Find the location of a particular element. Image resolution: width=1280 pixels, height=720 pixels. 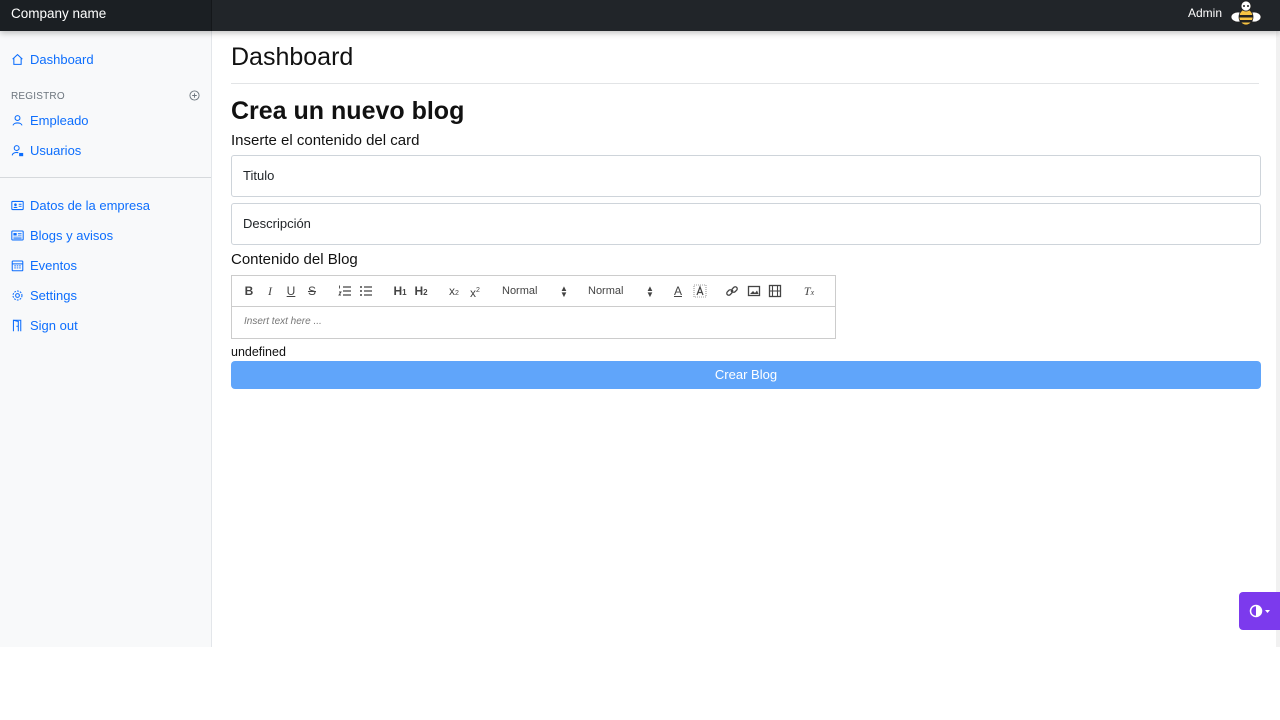

heading1-icon: H1 is located at coordinates (400, 291).